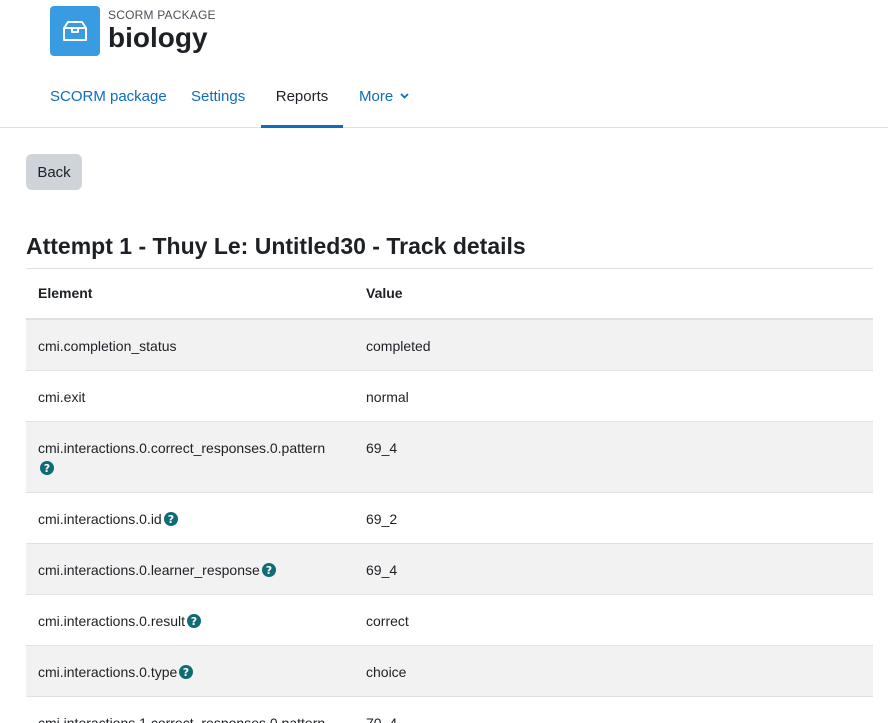  What do you see at coordinates (108, 671) in the screenshot?
I see `element-name: cmi.interactions.0.type` at bounding box center [108, 671].